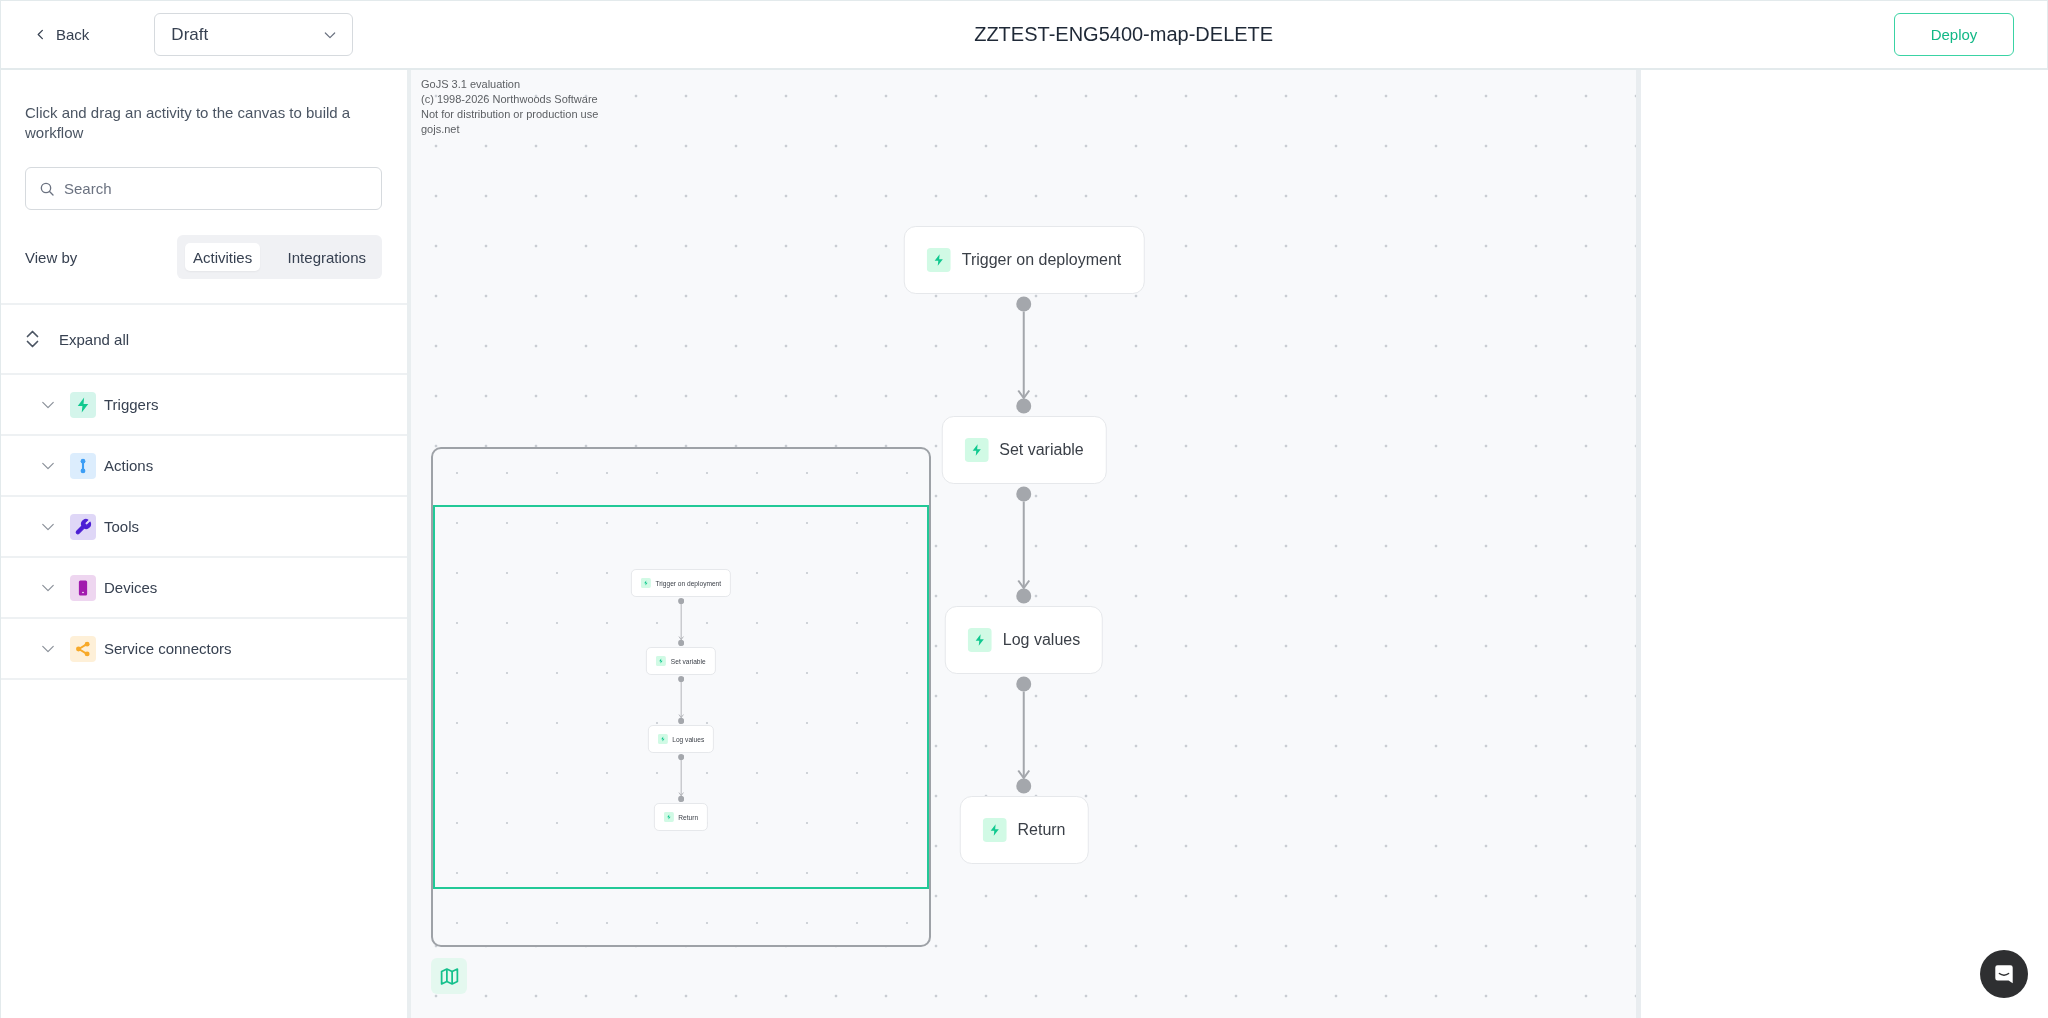 The height and width of the screenshot is (1018, 2048). What do you see at coordinates (1124, 34) in the screenshot?
I see `page-title: ZZTEST-ENG5400-map-DELETE` at bounding box center [1124, 34].